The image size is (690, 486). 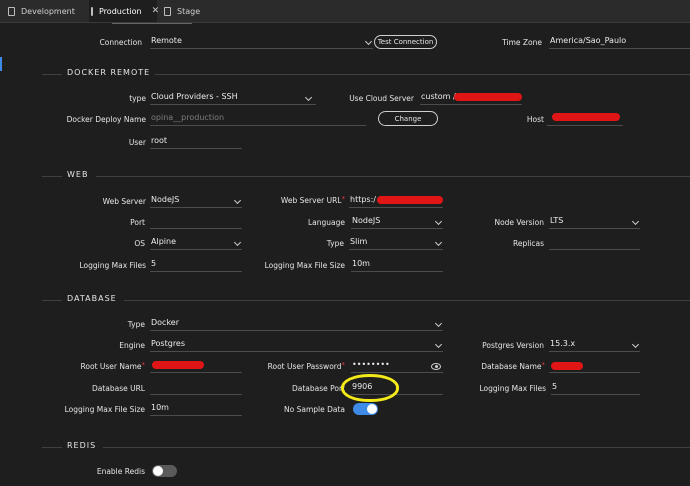 What do you see at coordinates (196, 388) in the screenshot?
I see `database-url-input` at bounding box center [196, 388].